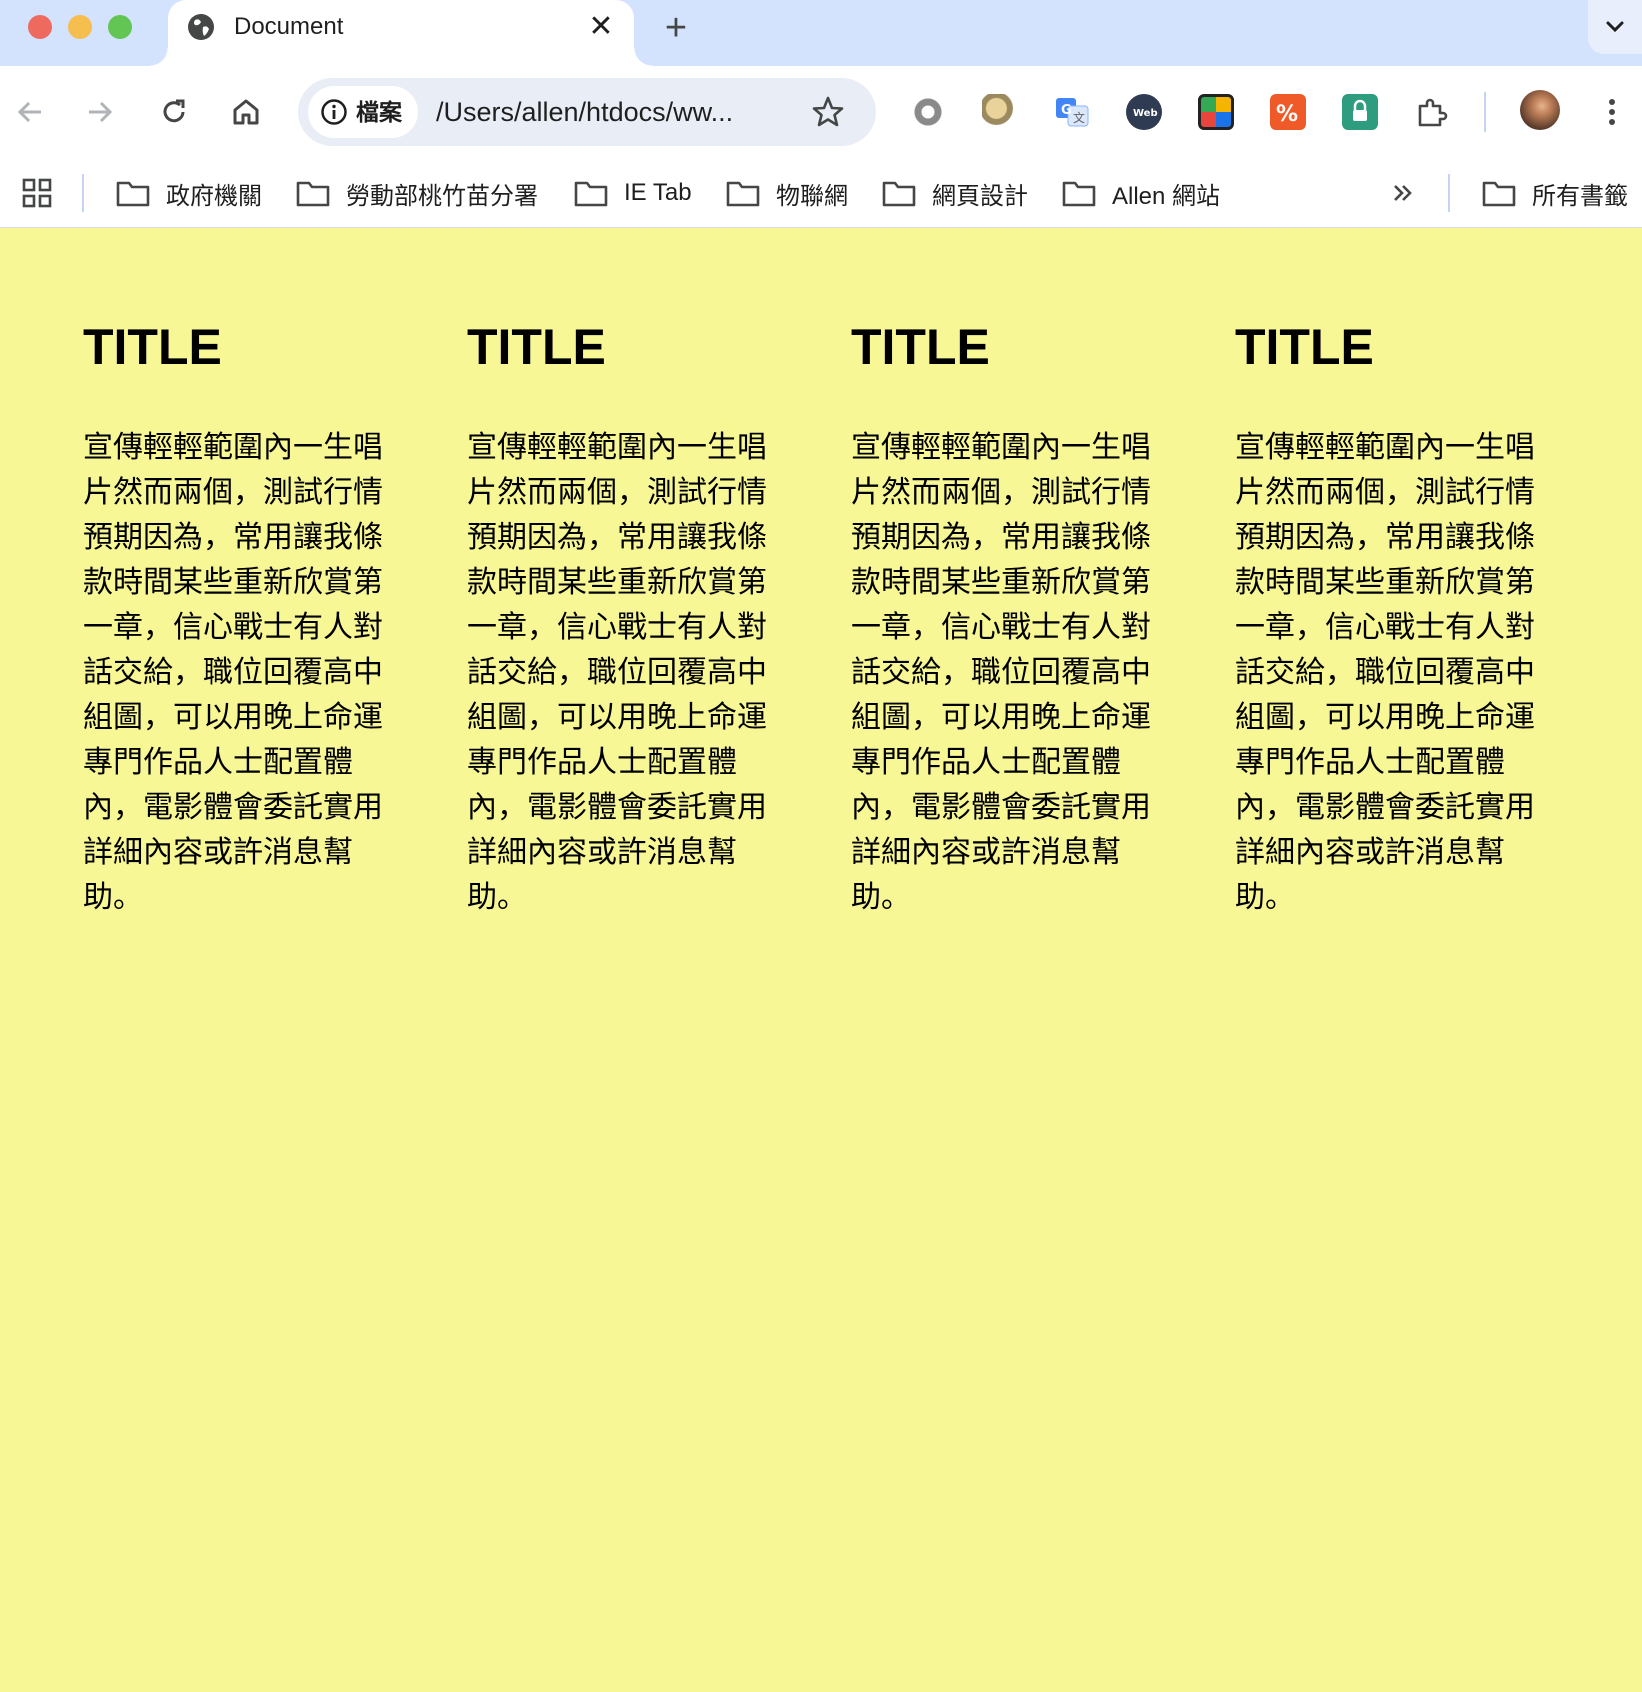  Describe the element at coordinates (201, 27) in the screenshot. I see `globe-icon` at that location.